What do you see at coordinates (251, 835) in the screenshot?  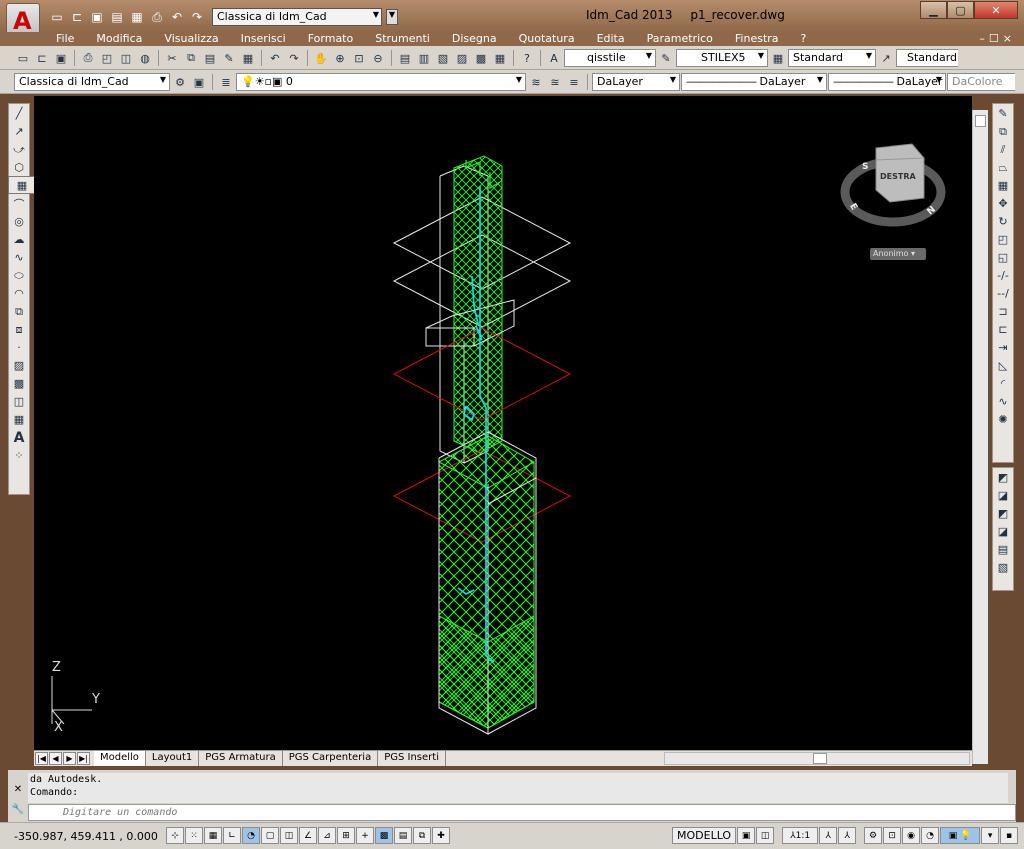 I see `polar-tracking-button: ◔` at bounding box center [251, 835].